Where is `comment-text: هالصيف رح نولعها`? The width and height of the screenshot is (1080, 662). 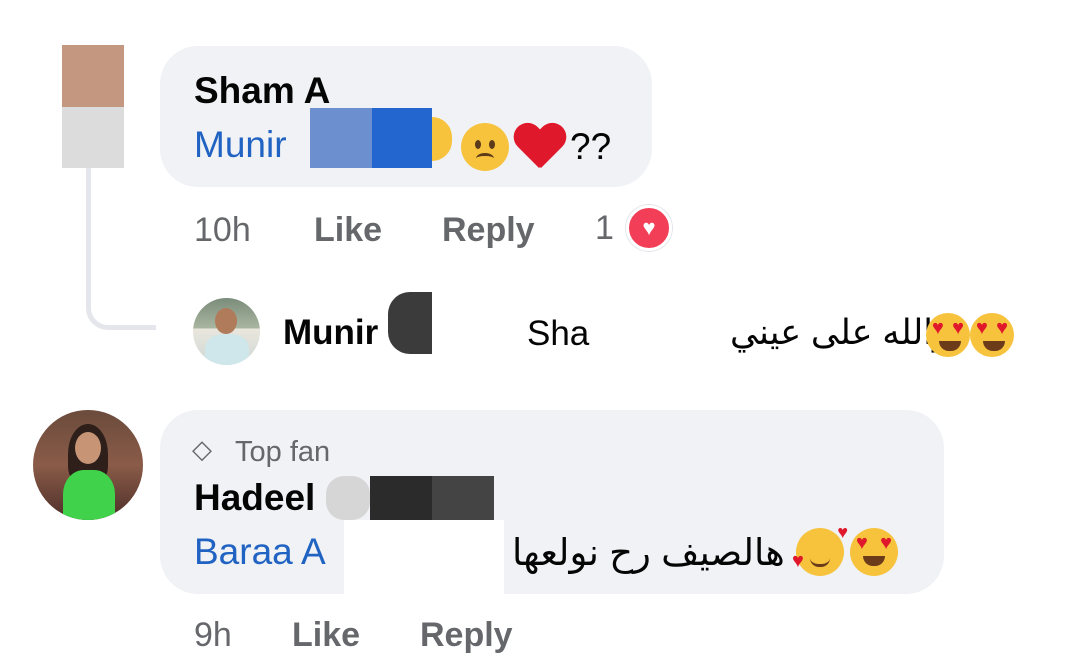
comment-text: هالصيف رح نولعها is located at coordinates (648, 552).